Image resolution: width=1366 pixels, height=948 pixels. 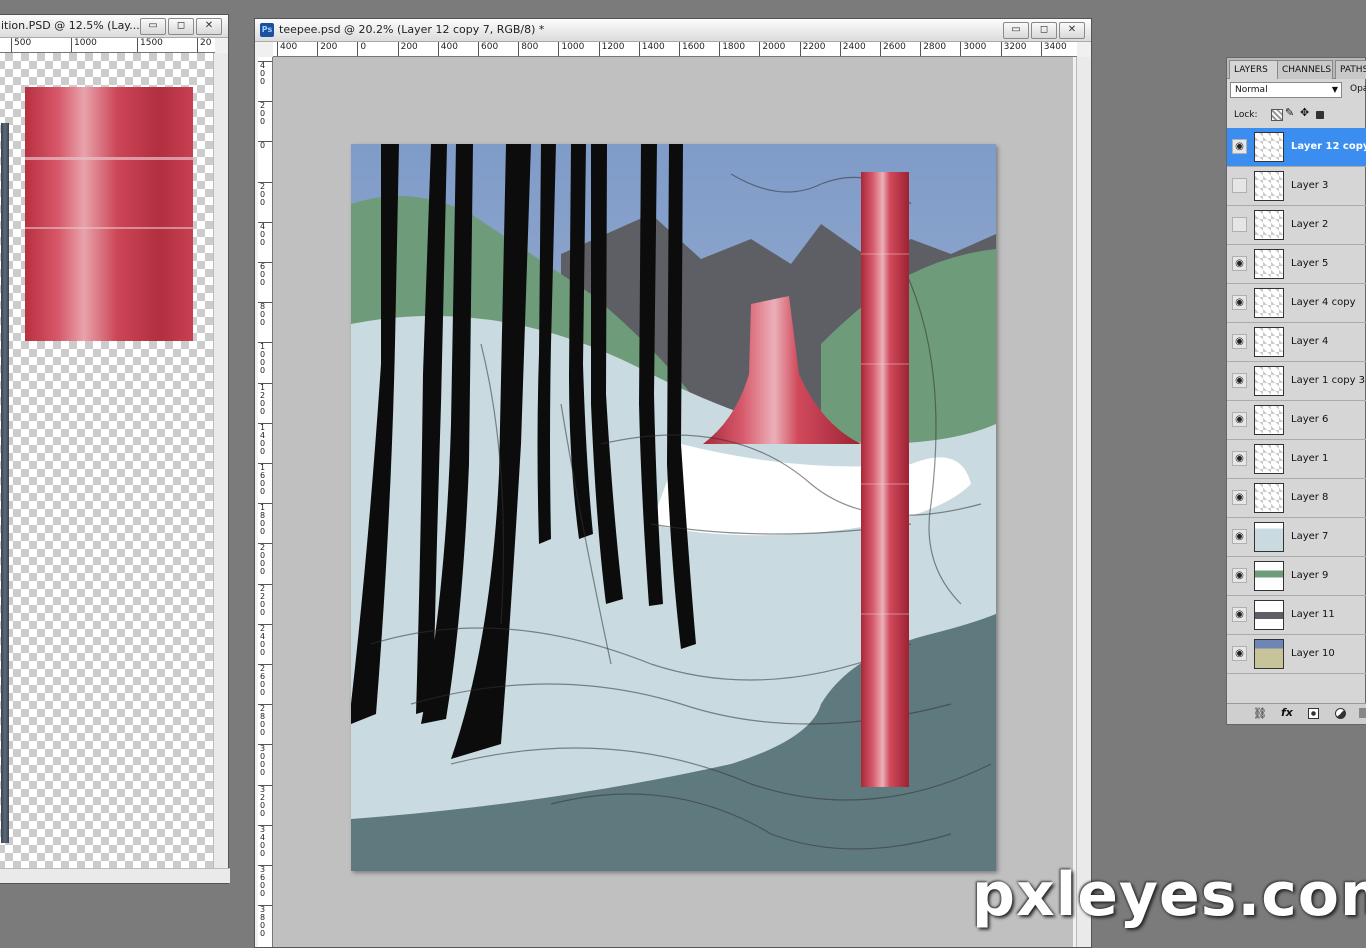 I want to click on left-vertical-scrollbar, so click(x=220, y=462).